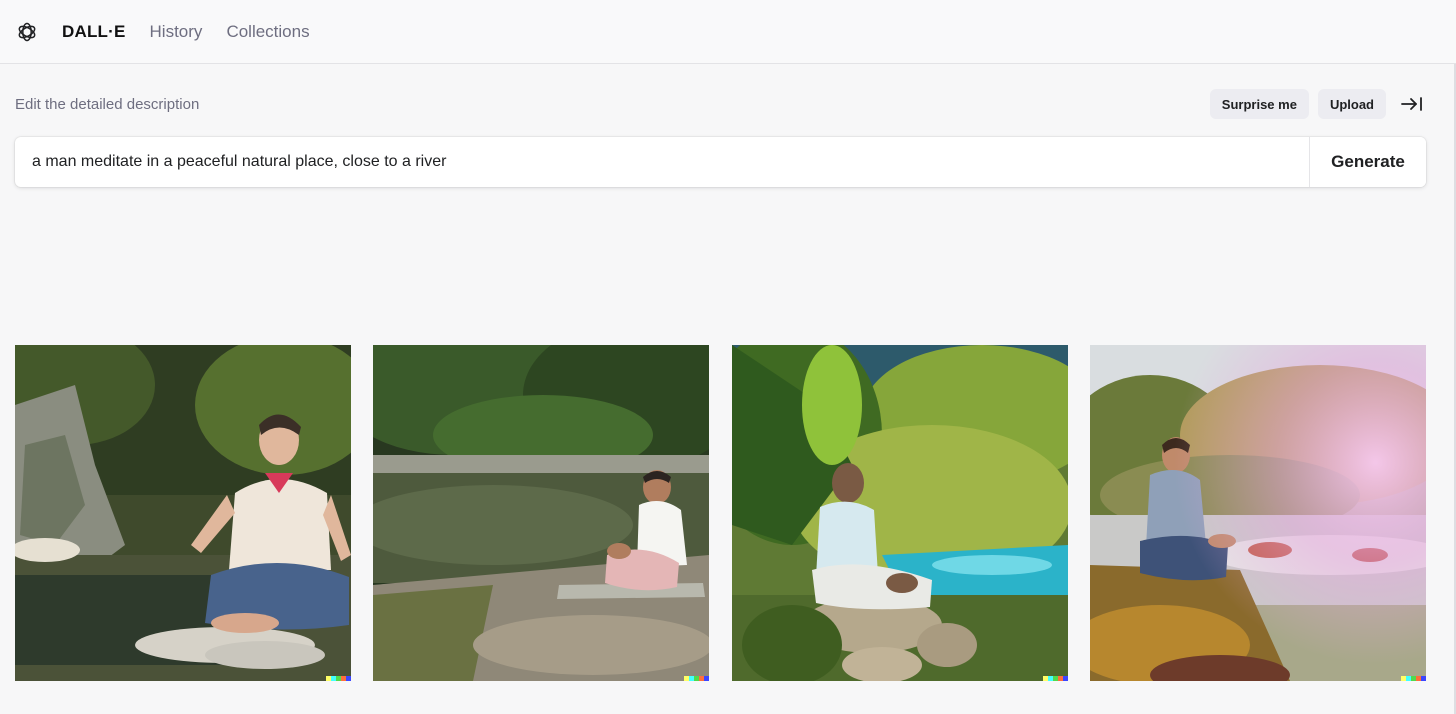 This screenshot has height=714, width=1456. I want to click on surprise-me-button: Surprise me, so click(1259, 104).